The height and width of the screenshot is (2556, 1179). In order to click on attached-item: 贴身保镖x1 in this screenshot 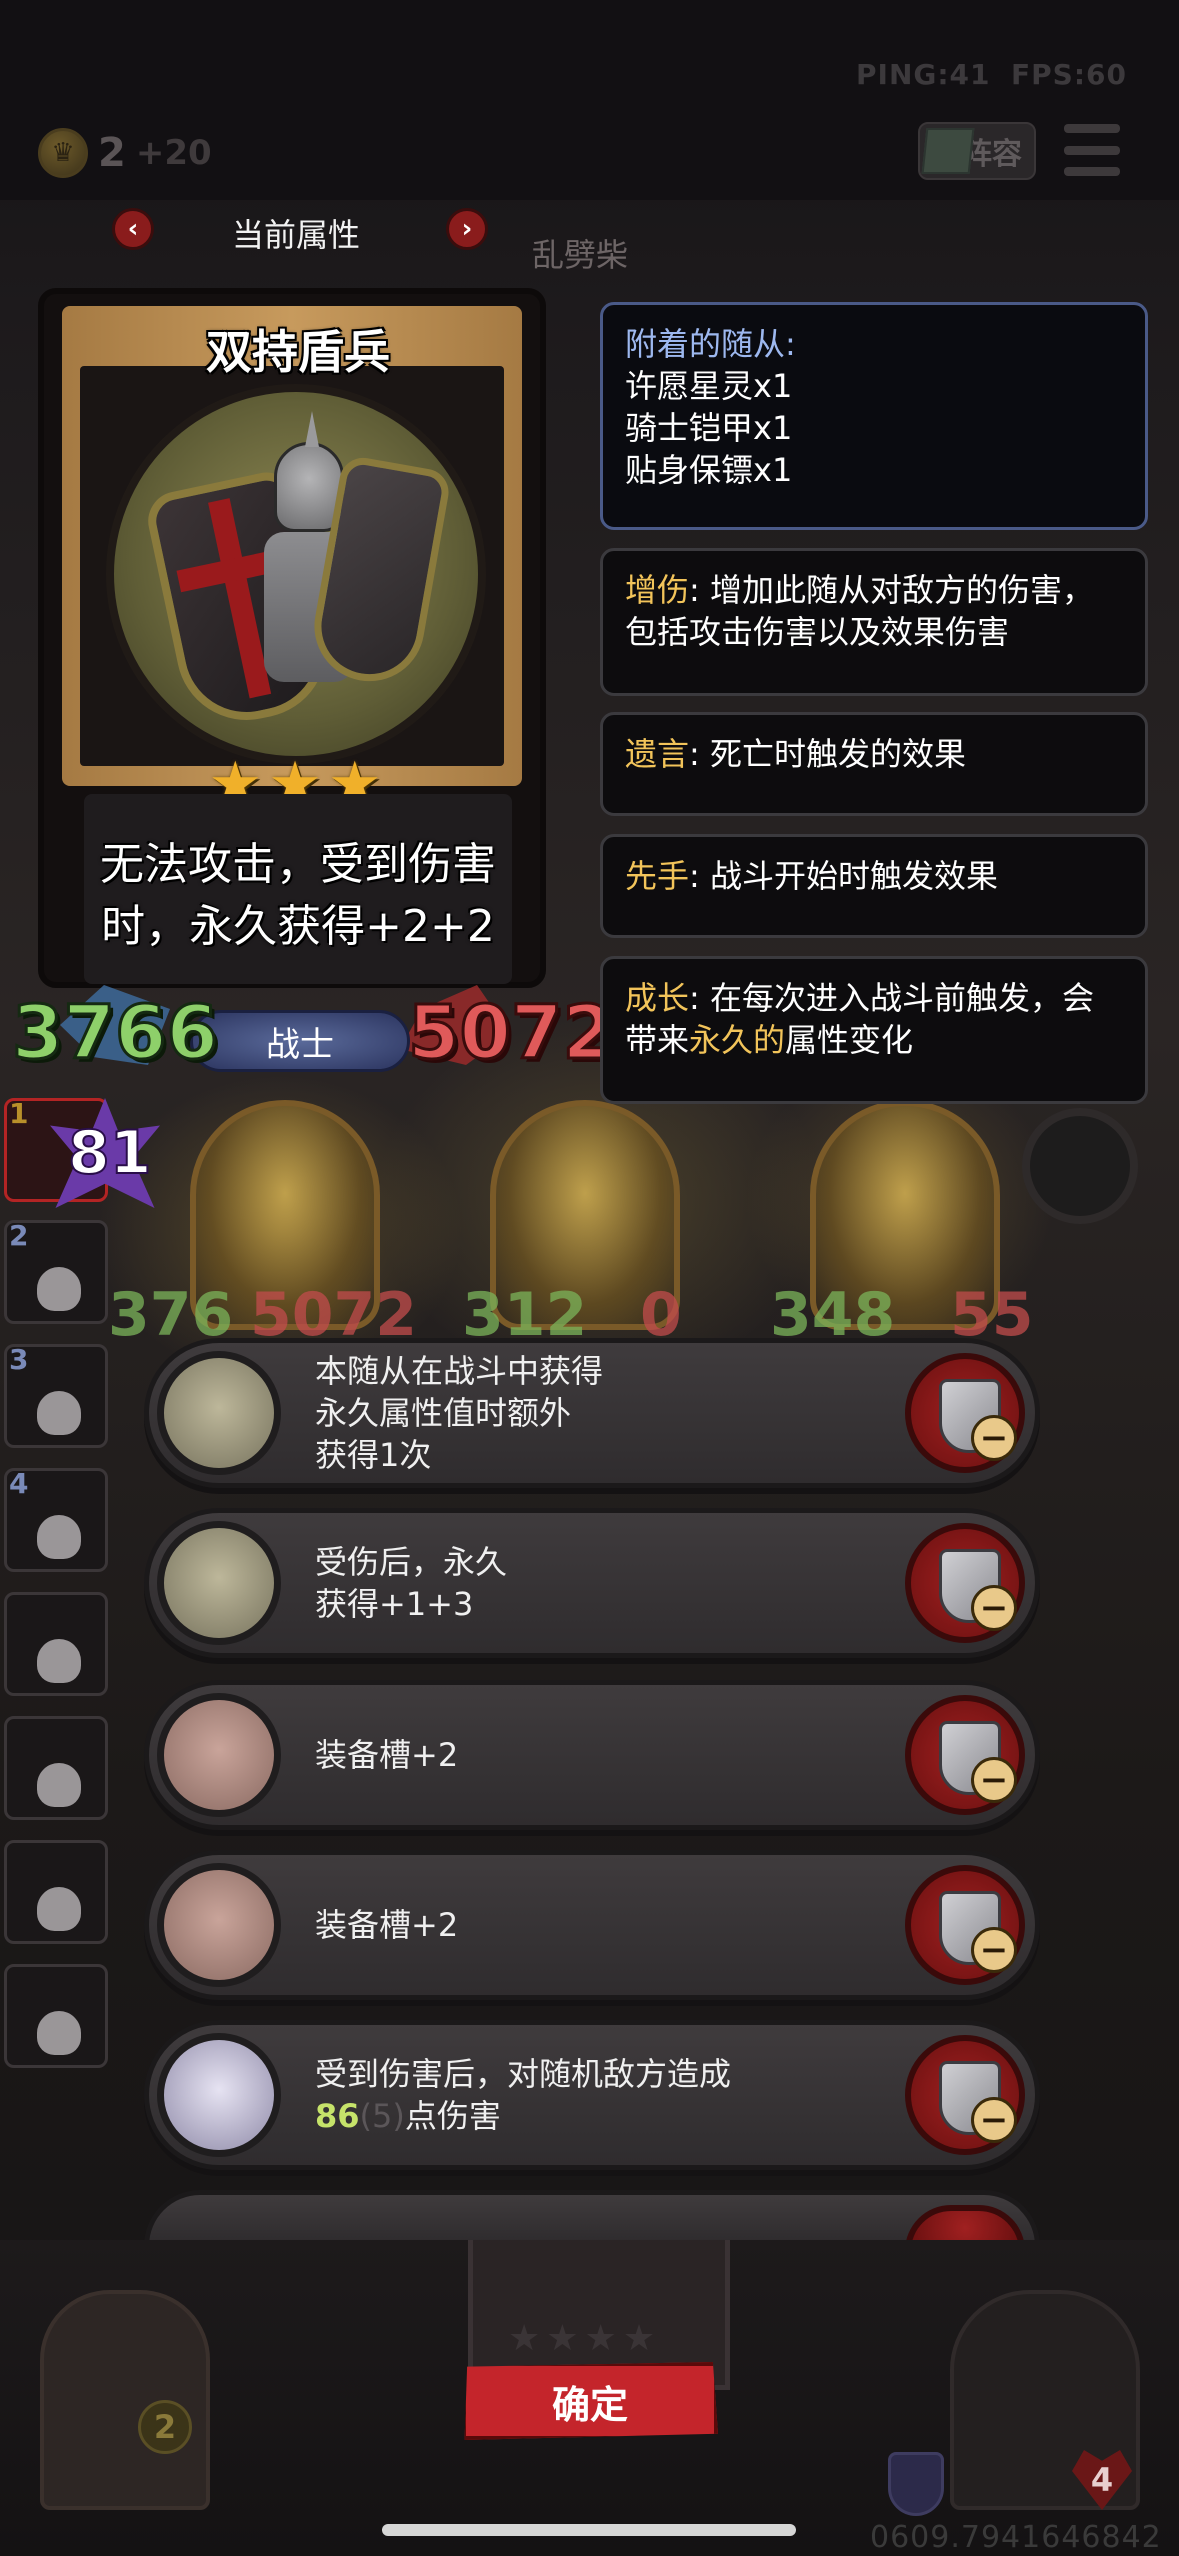, I will do `click(709, 470)`.